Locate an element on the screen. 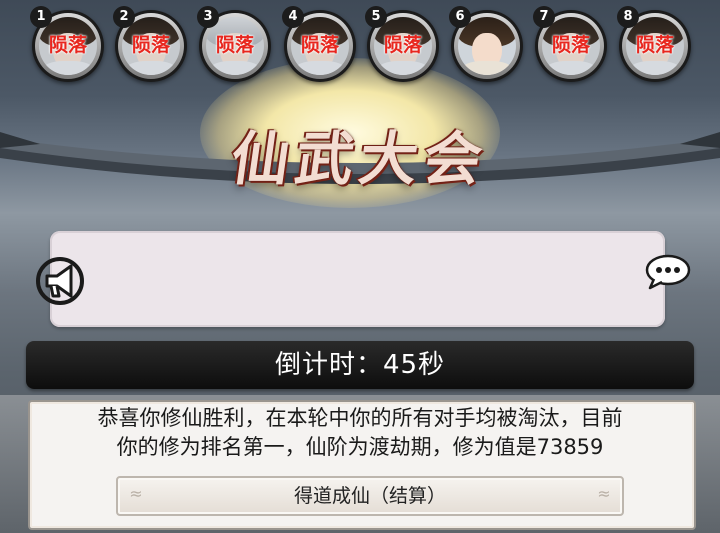 This screenshot has width=720, height=533. countdown-text: 倒计时：45秒 is located at coordinates (360, 365).